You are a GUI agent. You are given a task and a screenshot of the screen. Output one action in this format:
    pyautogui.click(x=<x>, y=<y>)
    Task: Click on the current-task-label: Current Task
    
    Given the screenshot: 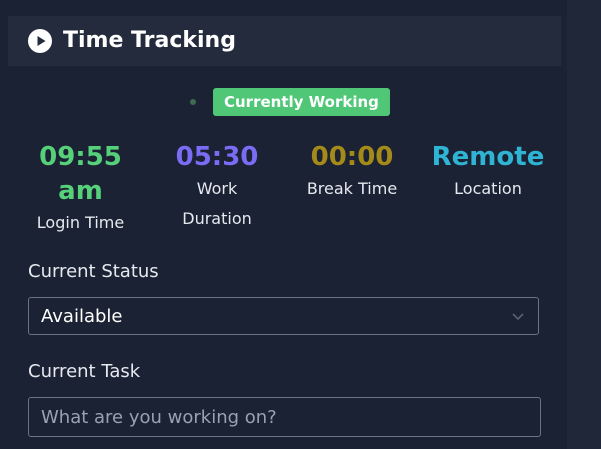 What is the action you would take?
    pyautogui.click(x=84, y=371)
    